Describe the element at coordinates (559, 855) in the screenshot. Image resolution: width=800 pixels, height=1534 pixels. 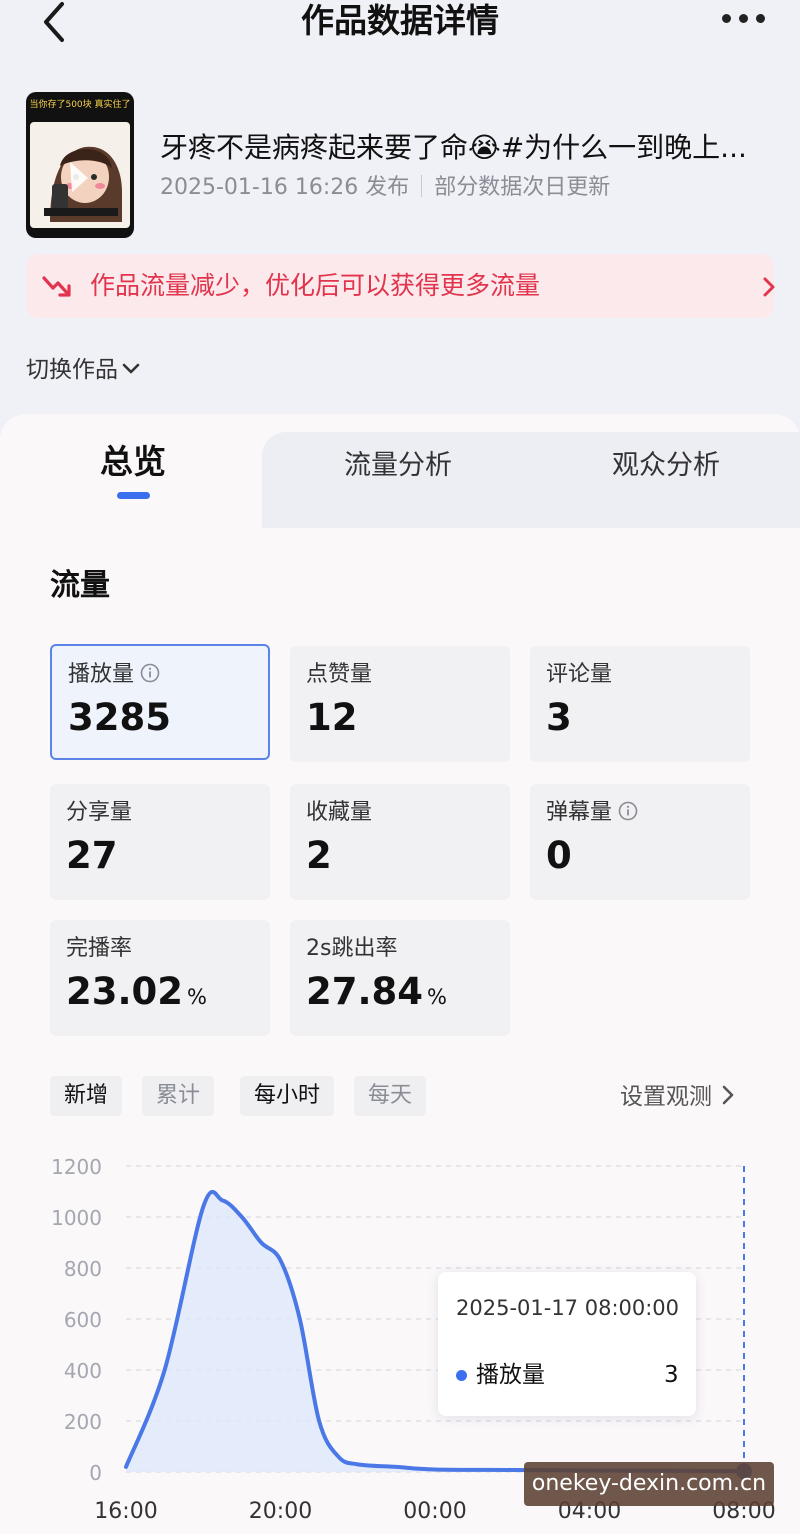
I see `metric-value: 0` at that location.